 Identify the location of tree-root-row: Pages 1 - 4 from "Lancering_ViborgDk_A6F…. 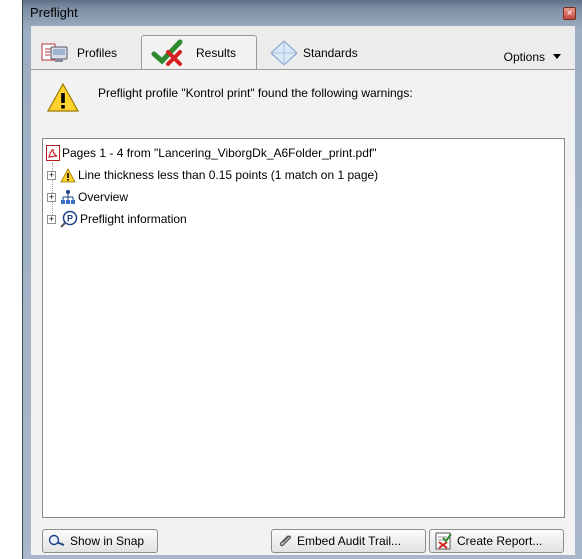
(211, 153).